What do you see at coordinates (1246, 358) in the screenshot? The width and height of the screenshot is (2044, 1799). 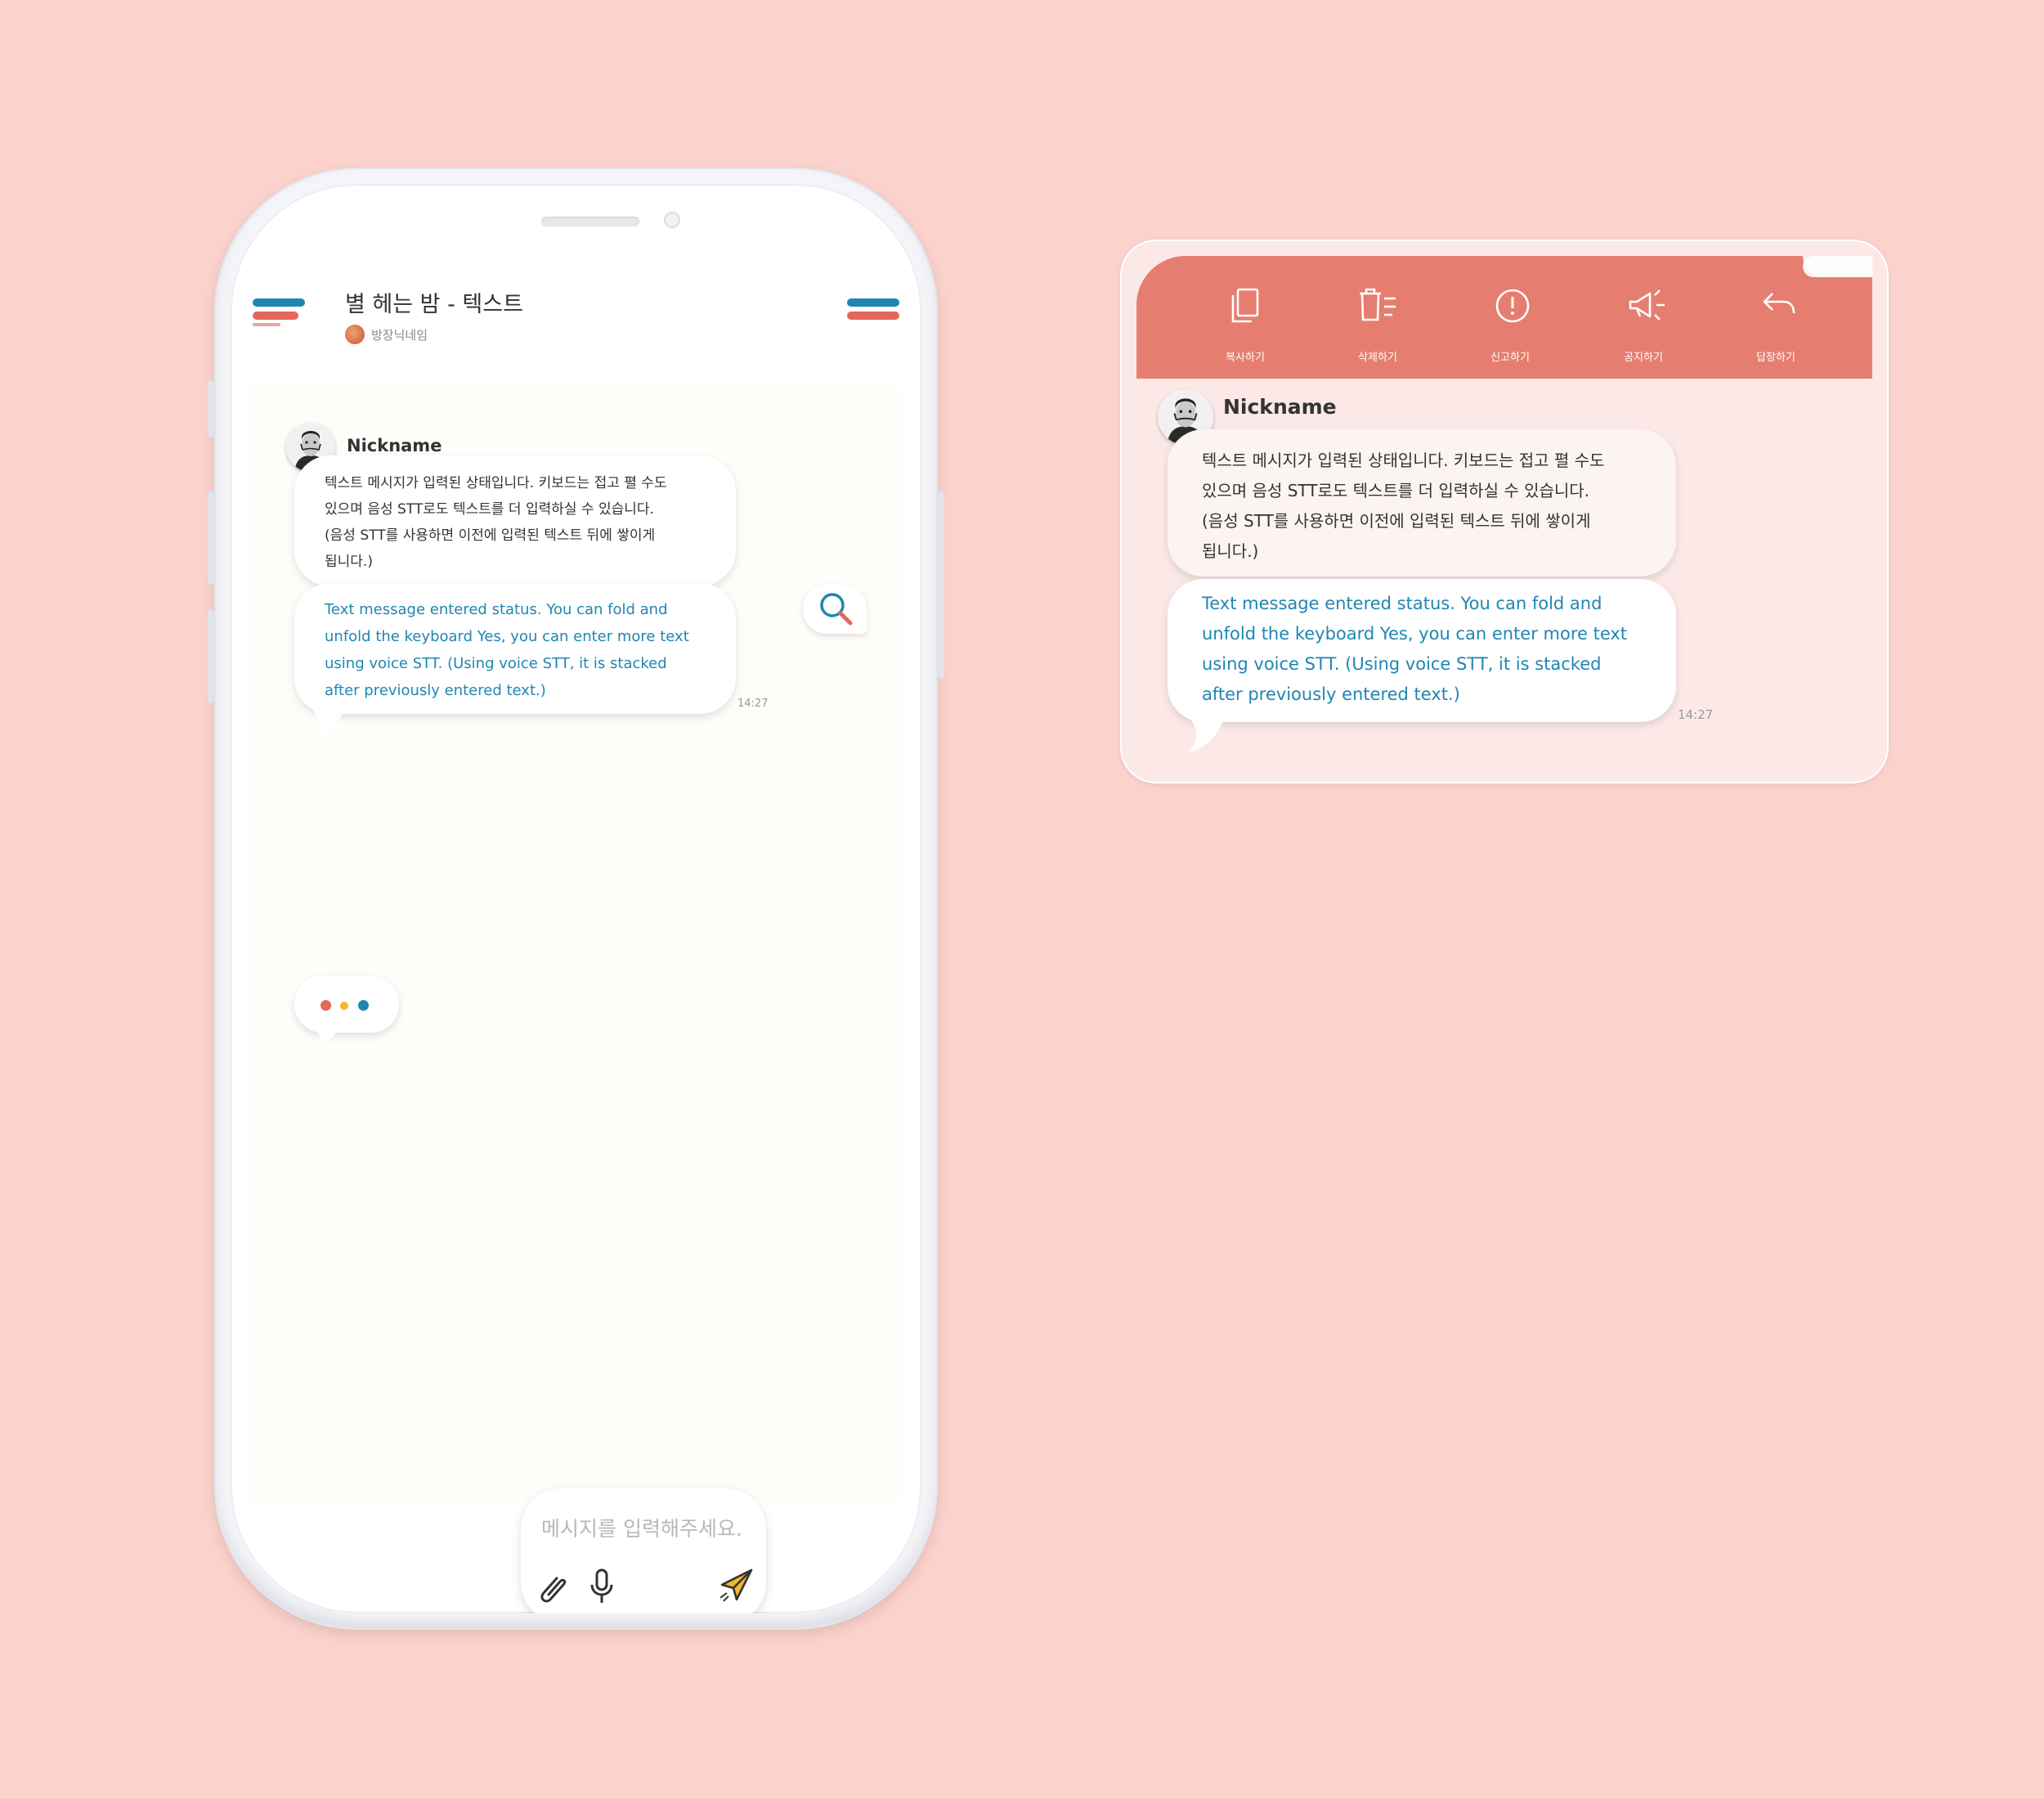 I see `copy-label: 복사하기` at bounding box center [1246, 358].